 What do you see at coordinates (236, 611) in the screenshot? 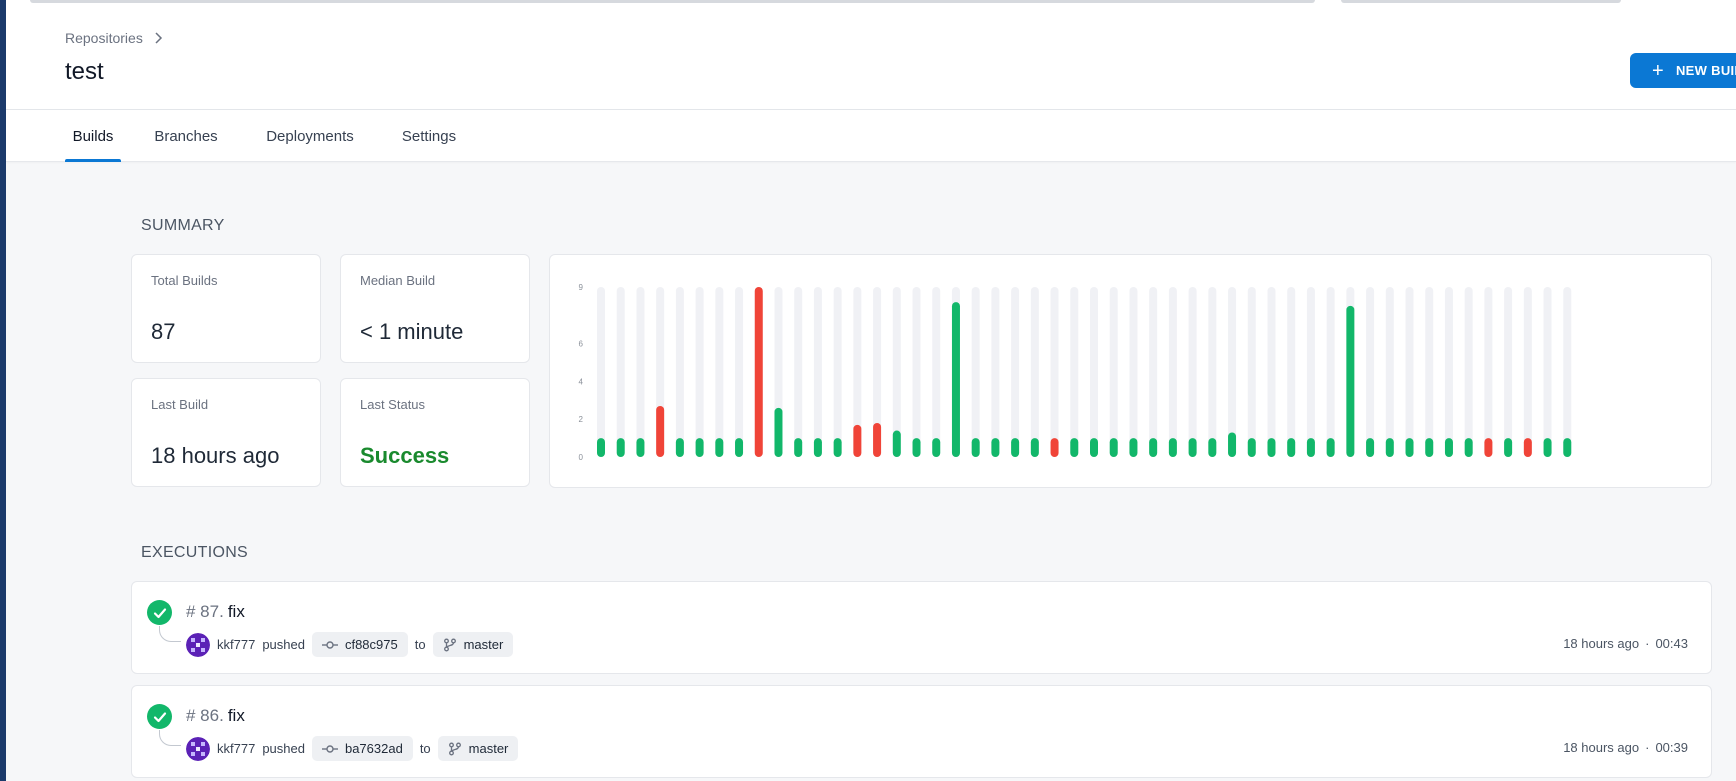
I see `execution-message: fix` at bounding box center [236, 611].